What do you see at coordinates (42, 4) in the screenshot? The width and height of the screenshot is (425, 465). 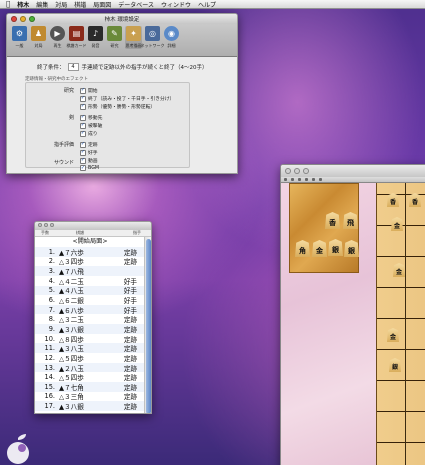 I see `menu-edit: 編集` at bounding box center [42, 4].